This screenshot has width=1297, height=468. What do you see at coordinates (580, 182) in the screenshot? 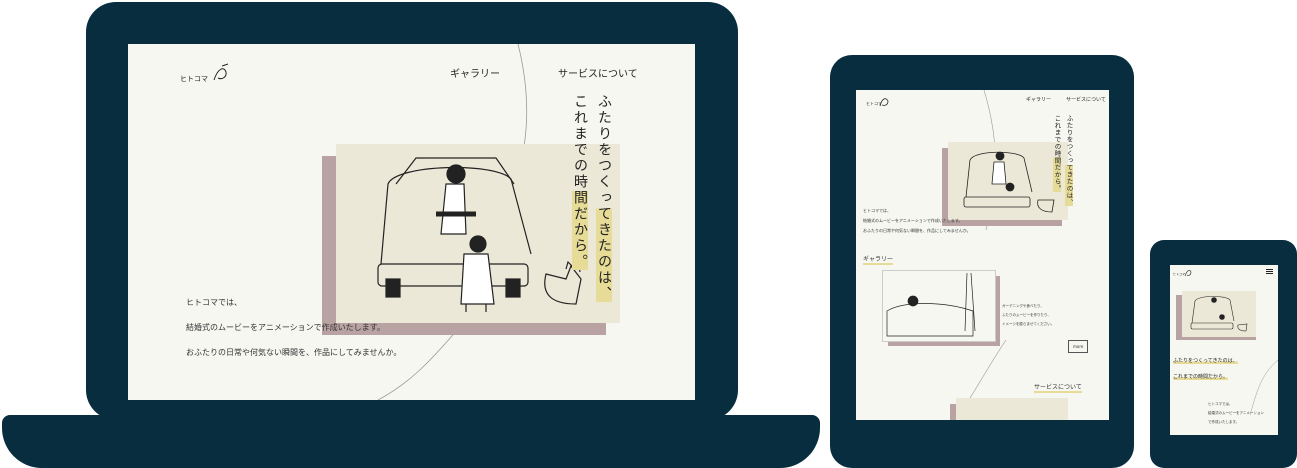
I see `hero-copy-line2: これまでの時間だから。` at bounding box center [580, 182].